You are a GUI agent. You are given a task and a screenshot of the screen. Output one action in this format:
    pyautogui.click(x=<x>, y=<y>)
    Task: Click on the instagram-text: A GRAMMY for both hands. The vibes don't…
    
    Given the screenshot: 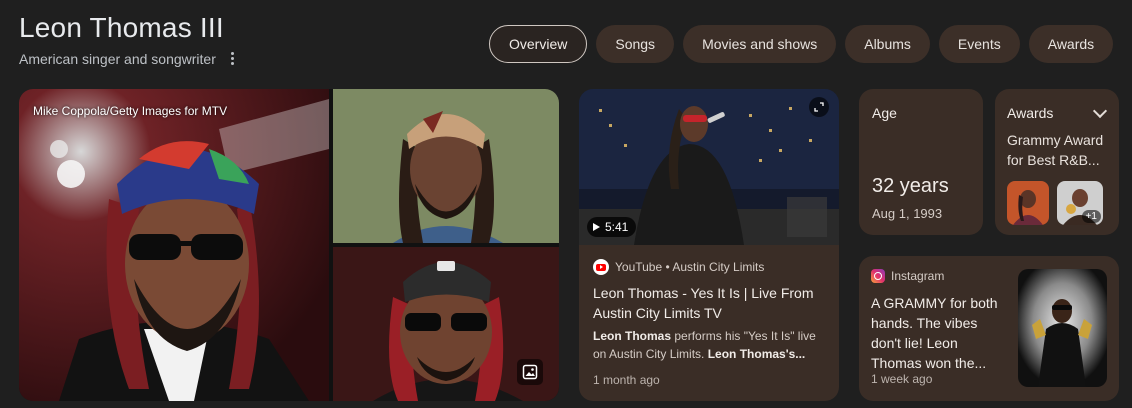 What is the action you would take?
    pyautogui.click(x=934, y=333)
    